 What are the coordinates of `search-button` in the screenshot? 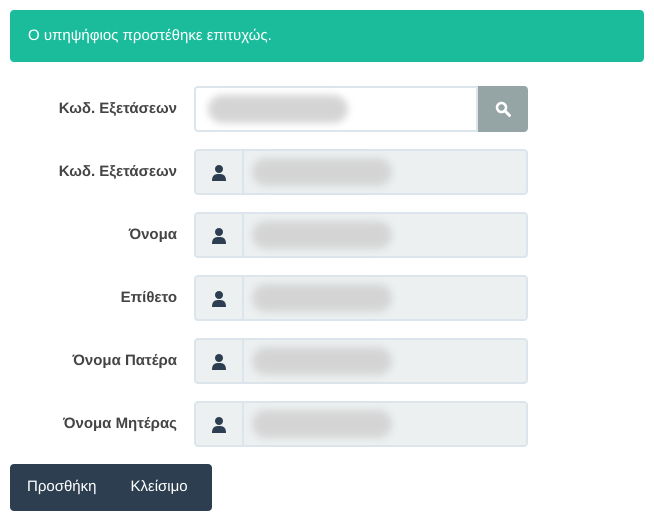 It's located at (503, 109).